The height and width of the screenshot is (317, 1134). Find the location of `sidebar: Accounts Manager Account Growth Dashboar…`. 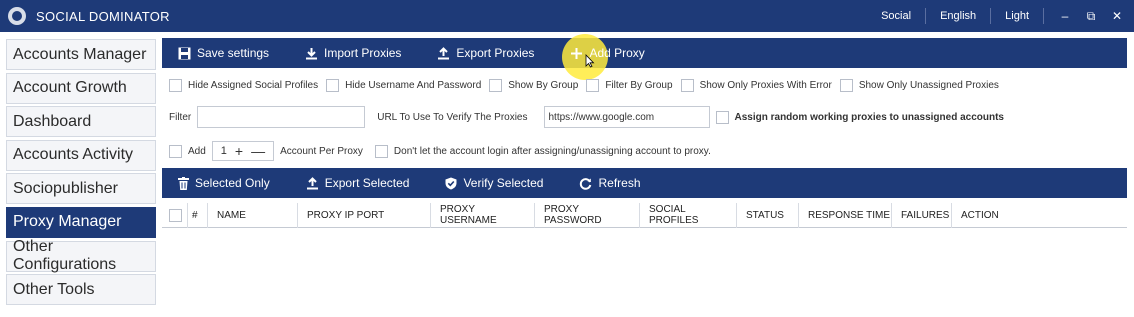

sidebar: Accounts Manager Account Growth Dashboar… is located at coordinates (81, 173).